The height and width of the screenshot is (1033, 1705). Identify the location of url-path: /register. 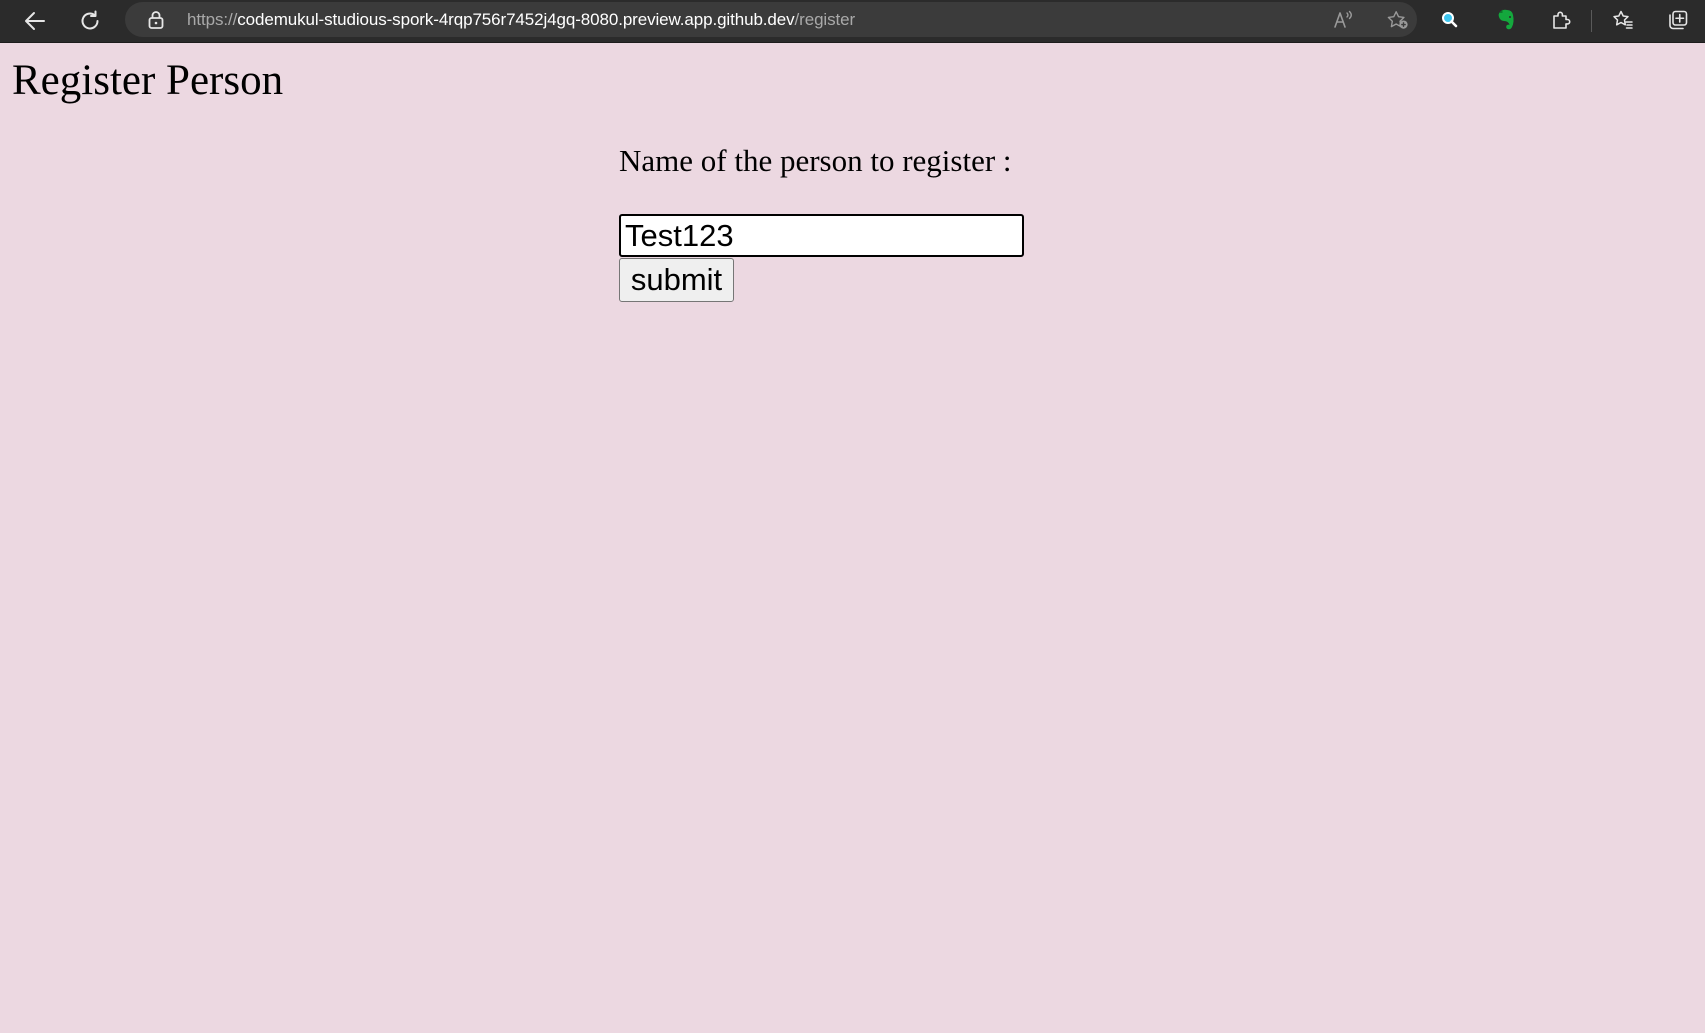
(825, 19).